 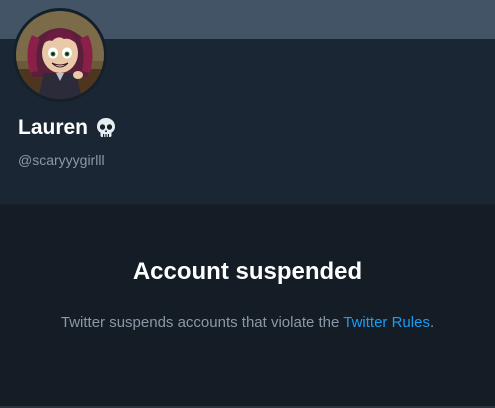 I want to click on suspension-title: Account suspended, so click(x=247, y=271).